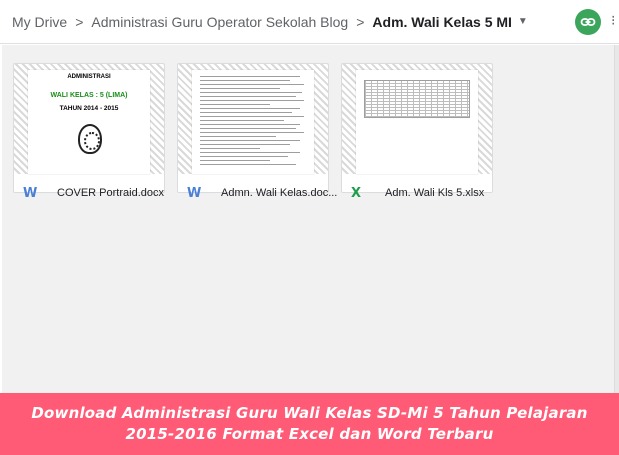 The width and height of the screenshot is (619, 455). Describe the element at coordinates (253, 122) in the screenshot. I see `document-page-preview` at that location.